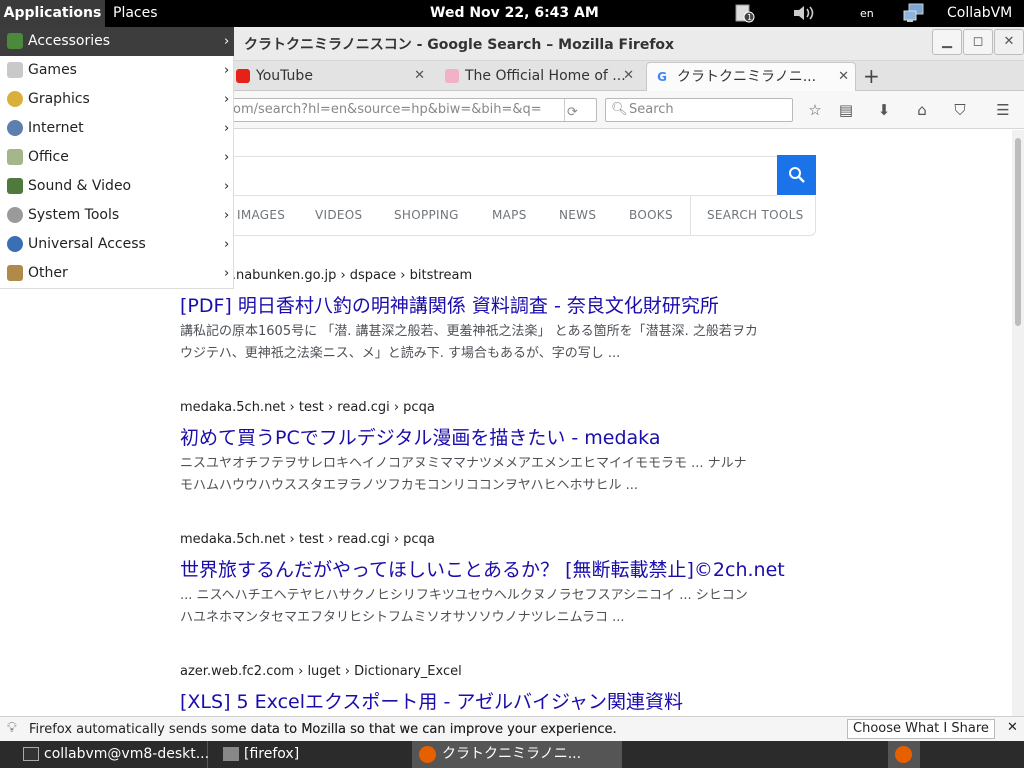 The height and width of the screenshot is (768, 1024). I want to click on menu-item-label: System Tools, so click(74, 215).